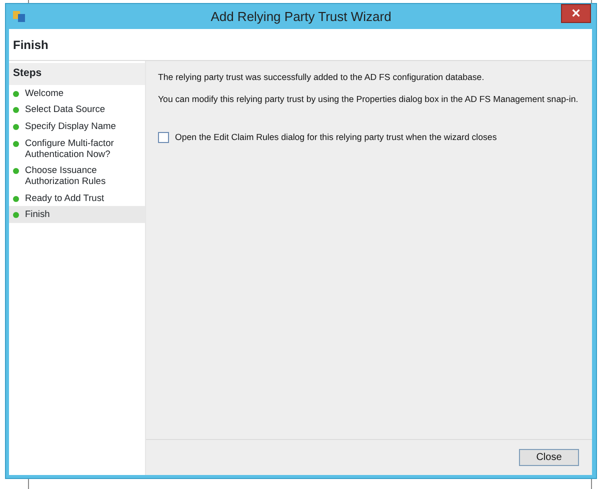  What do you see at coordinates (549, 457) in the screenshot?
I see `close-button: Close` at bounding box center [549, 457].